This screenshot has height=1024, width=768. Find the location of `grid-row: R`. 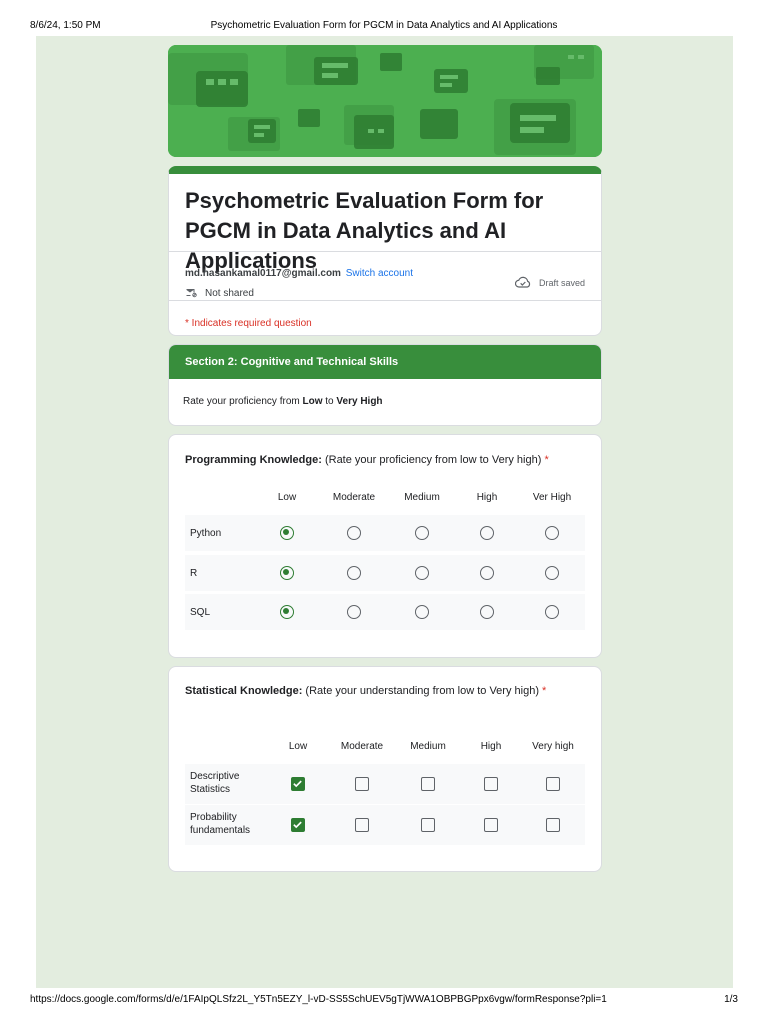

grid-row: R is located at coordinates (385, 573).